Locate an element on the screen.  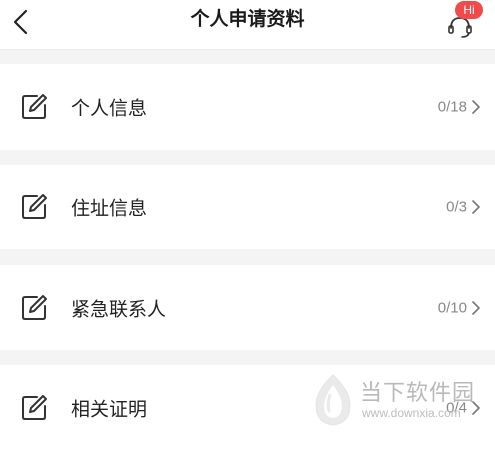
page-title: 个人申请资料 is located at coordinates (247, 19).